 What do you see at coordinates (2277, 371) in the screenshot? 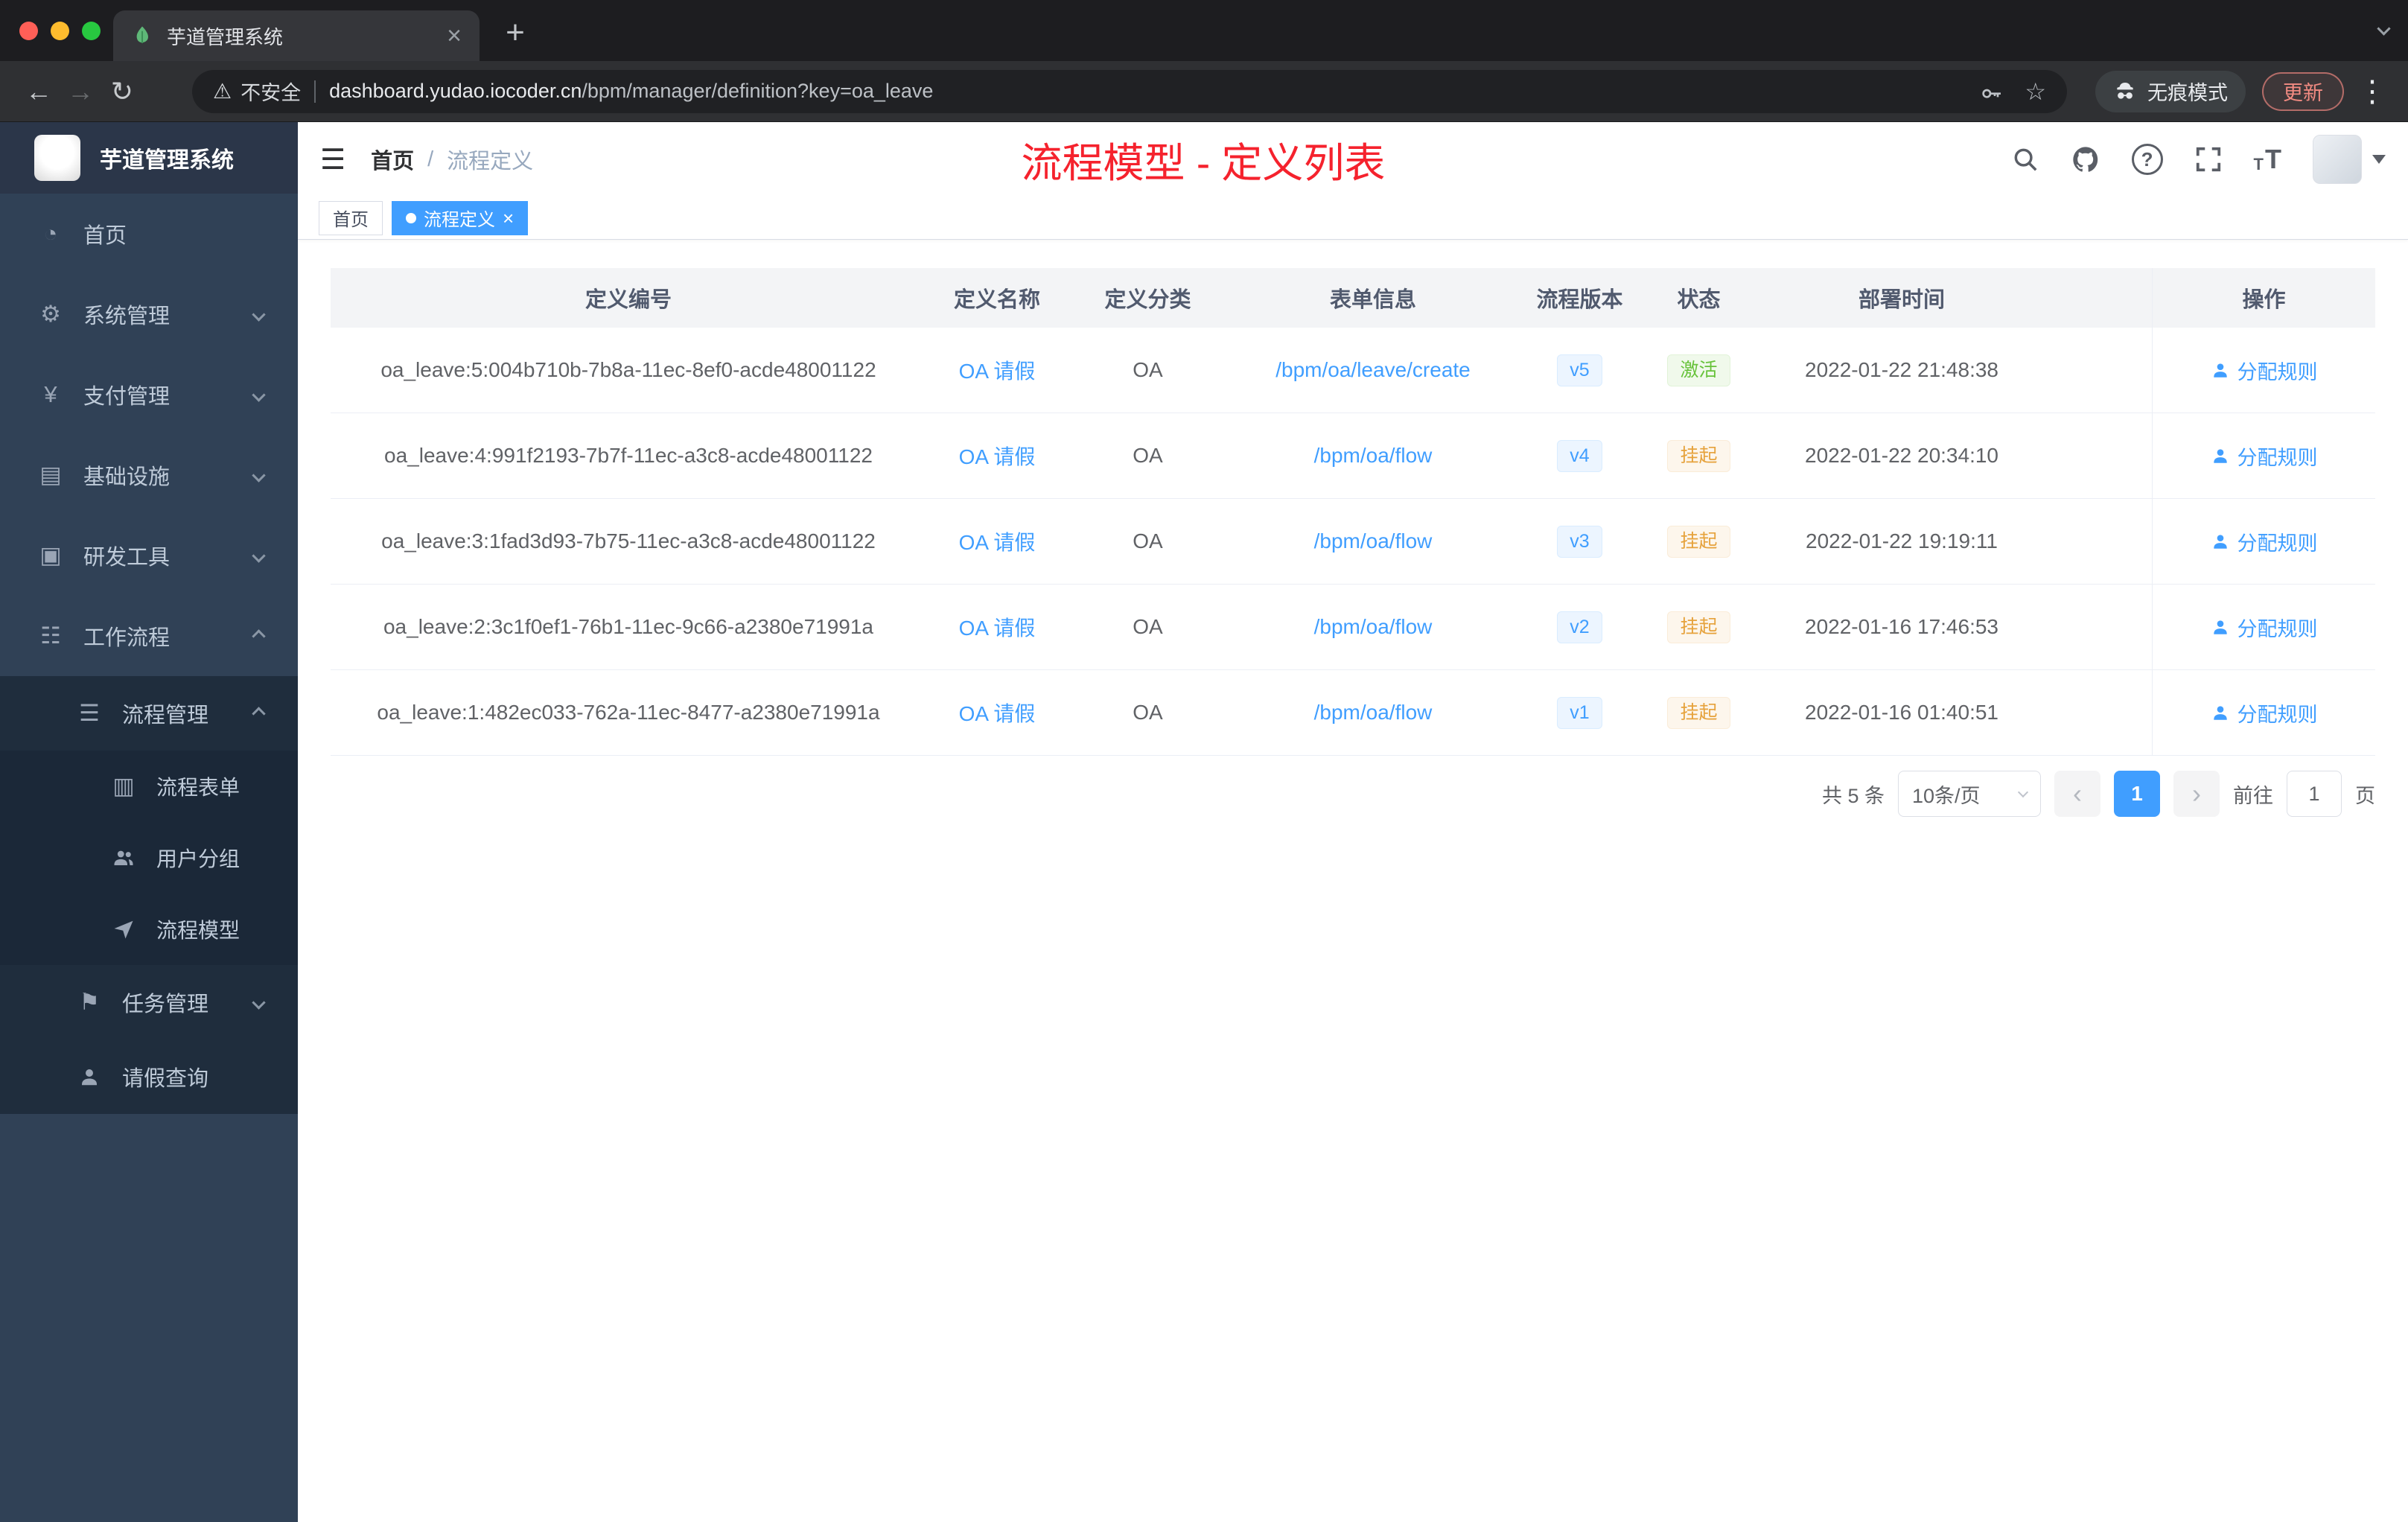
I see `assign-rule-label: 分配规则` at bounding box center [2277, 371].